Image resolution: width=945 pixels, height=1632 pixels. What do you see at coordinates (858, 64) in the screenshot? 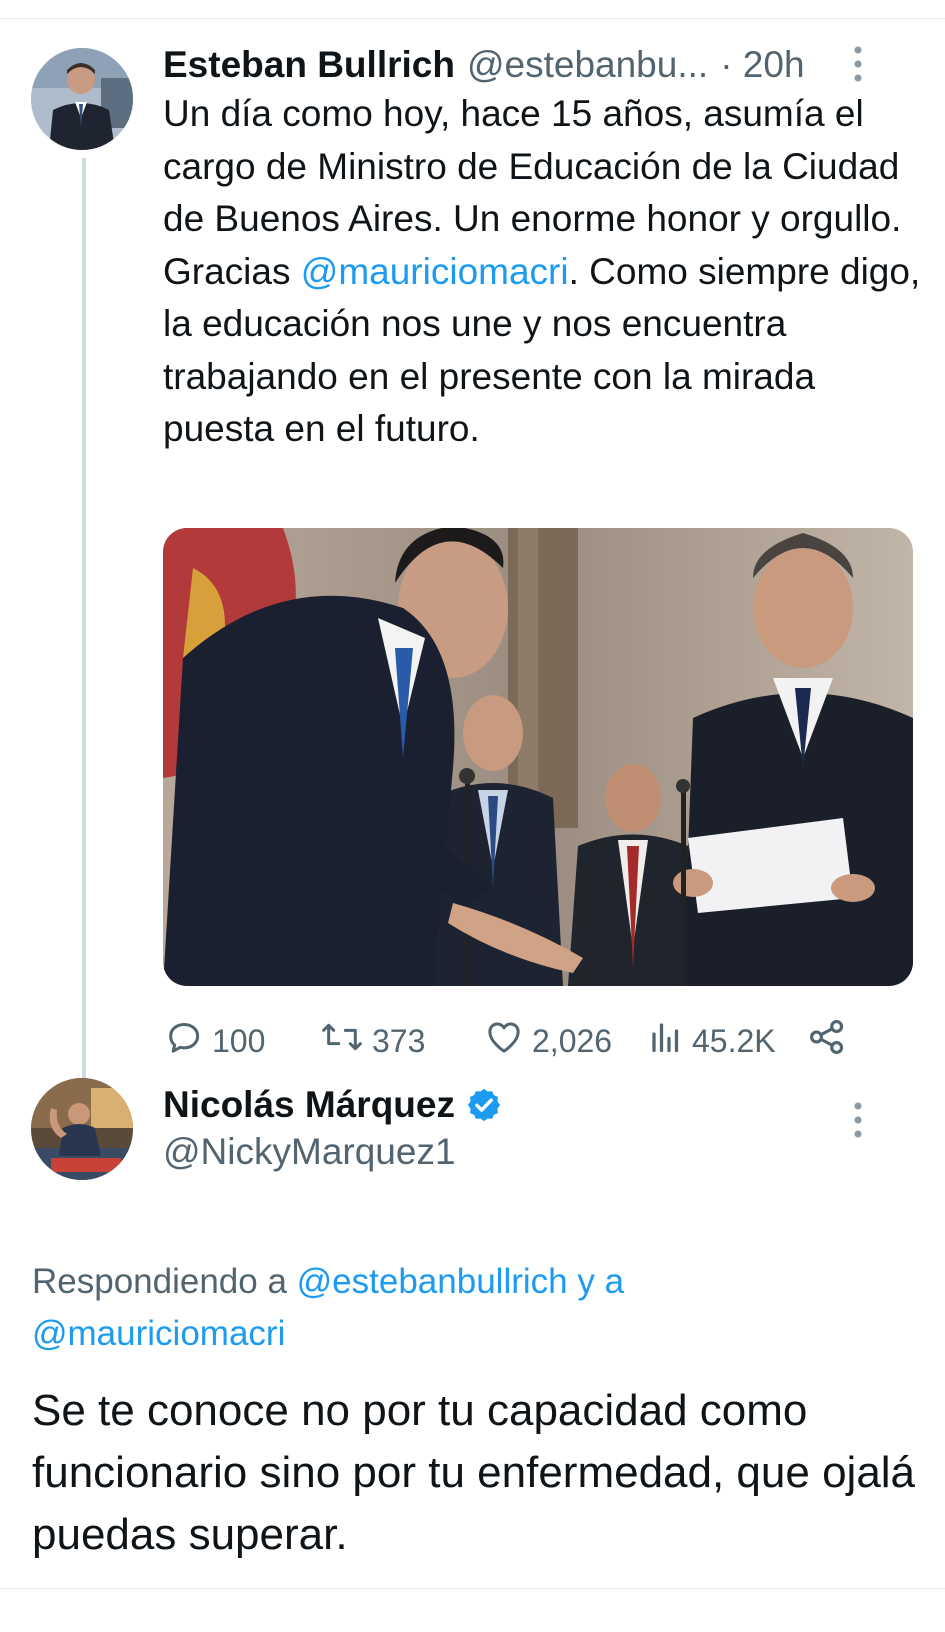
I see `more-icon` at bounding box center [858, 64].